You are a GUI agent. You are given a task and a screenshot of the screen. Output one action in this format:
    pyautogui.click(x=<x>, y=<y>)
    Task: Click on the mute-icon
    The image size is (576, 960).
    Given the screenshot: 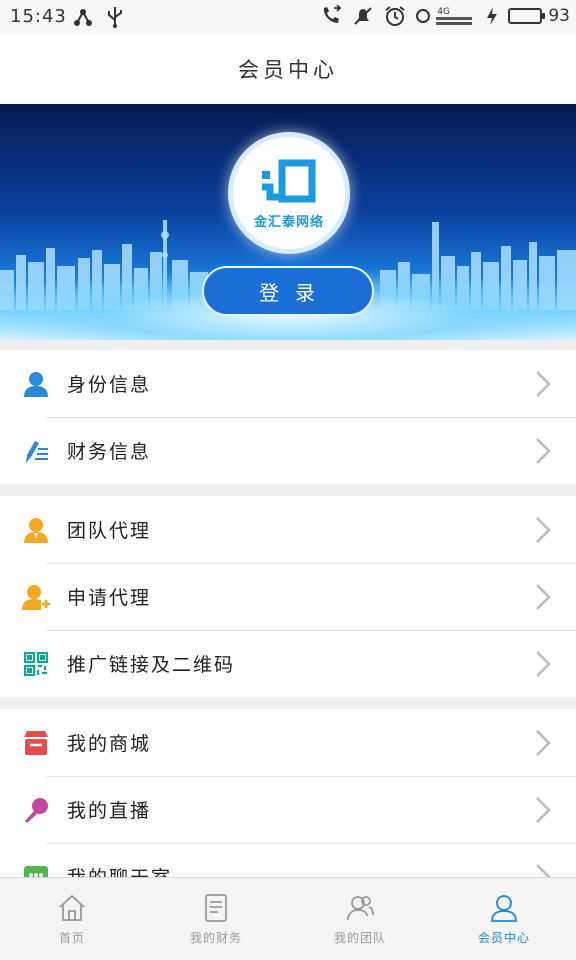 What is the action you would take?
    pyautogui.click(x=363, y=16)
    